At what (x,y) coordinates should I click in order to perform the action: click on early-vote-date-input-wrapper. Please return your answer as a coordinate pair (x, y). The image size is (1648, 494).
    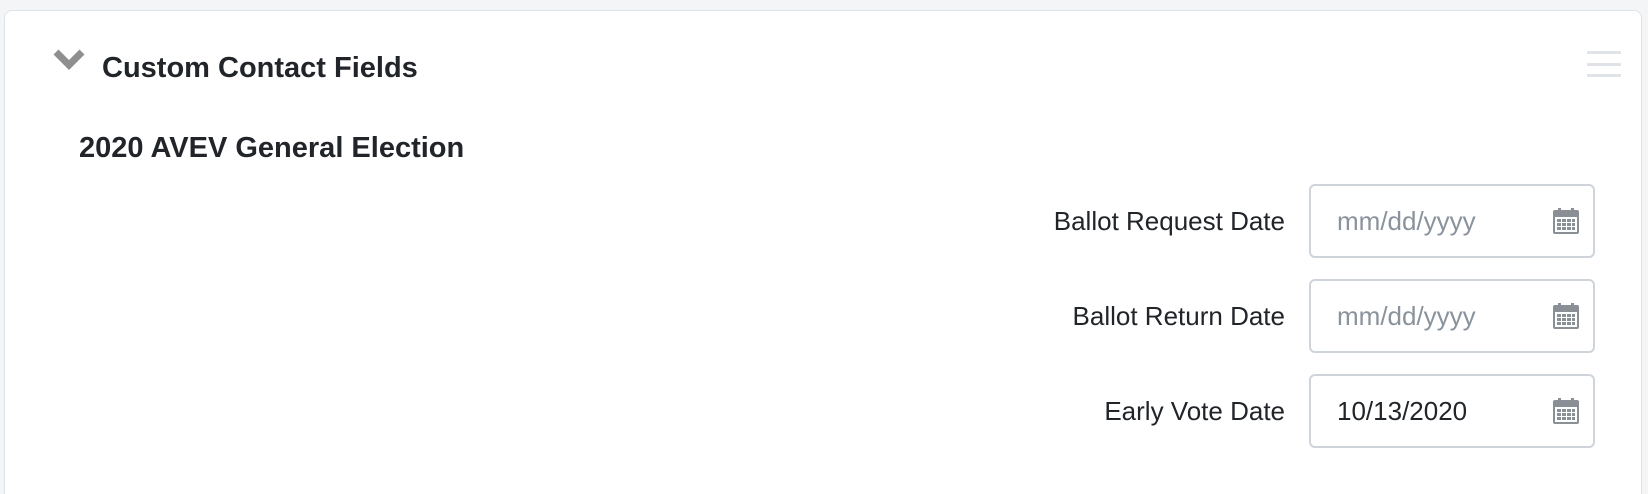
    Looking at the image, I should click on (1452, 411).